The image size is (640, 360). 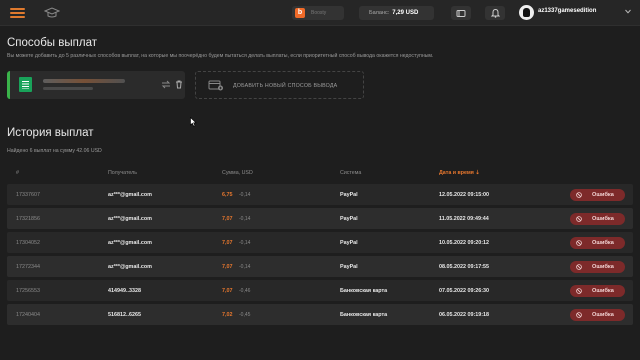 I want to click on payout-id: 17272344, so click(x=28, y=267).